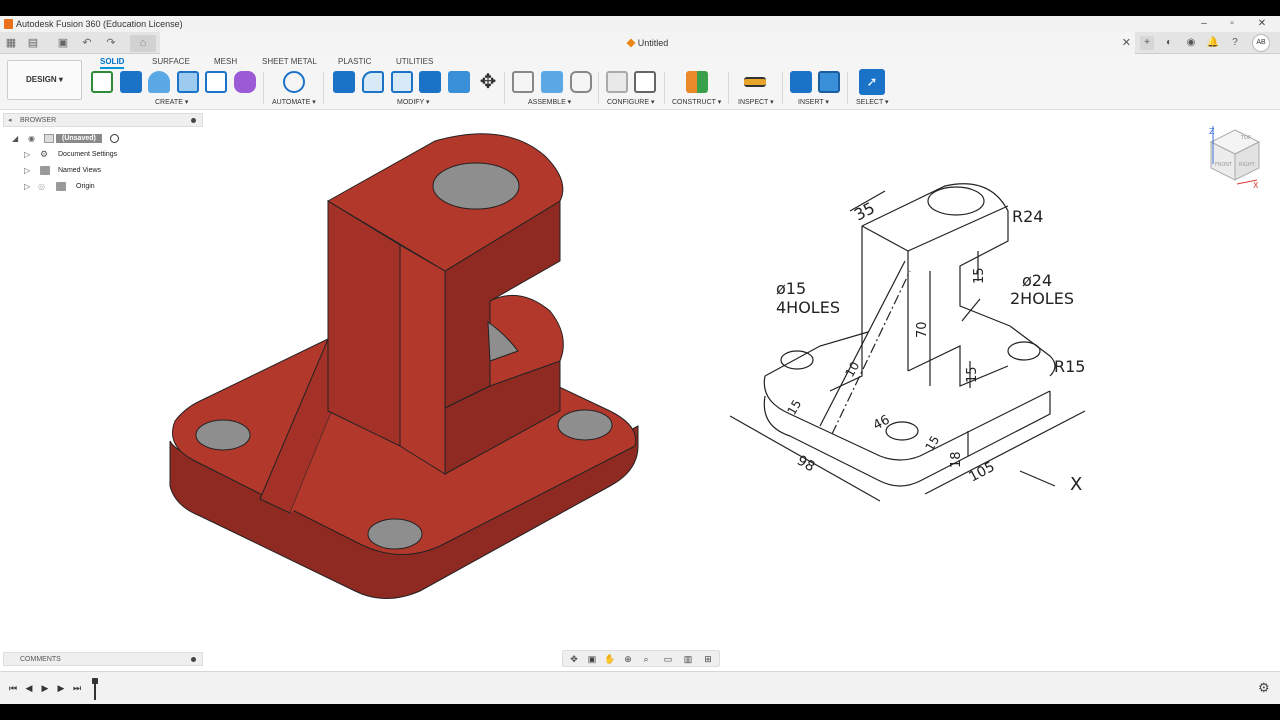  I want to click on job-status-icon: ◉, so click(1191, 43).